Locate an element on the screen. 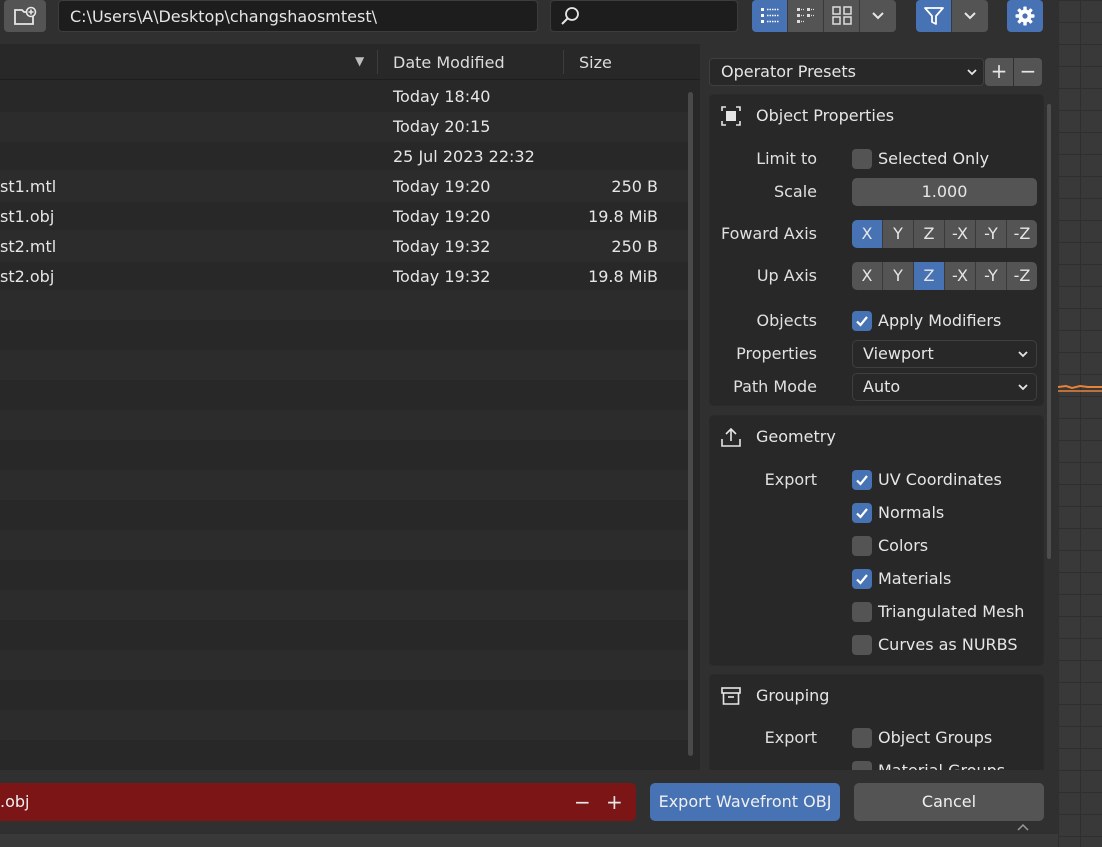 The height and width of the screenshot is (847, 1102). forward-axis-neg-x: -X is located at coordinates (960, 234).